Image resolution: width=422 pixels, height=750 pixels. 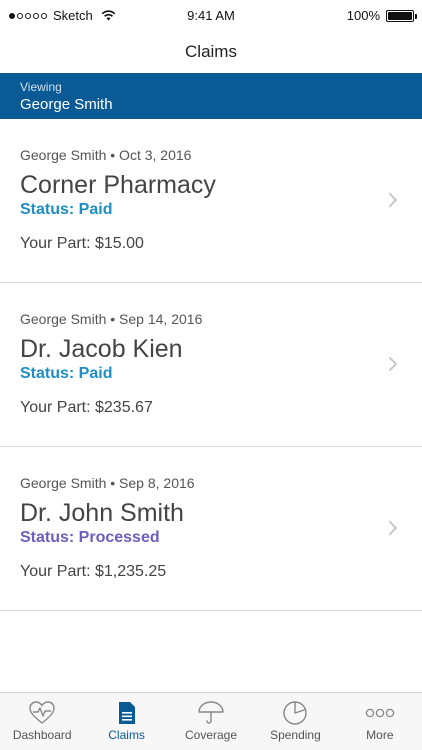 What do you see at coordinates (102, 513) in the screenshot?
I see `claim-provider: Dr. John Smith` at bounding box center [102, 513].